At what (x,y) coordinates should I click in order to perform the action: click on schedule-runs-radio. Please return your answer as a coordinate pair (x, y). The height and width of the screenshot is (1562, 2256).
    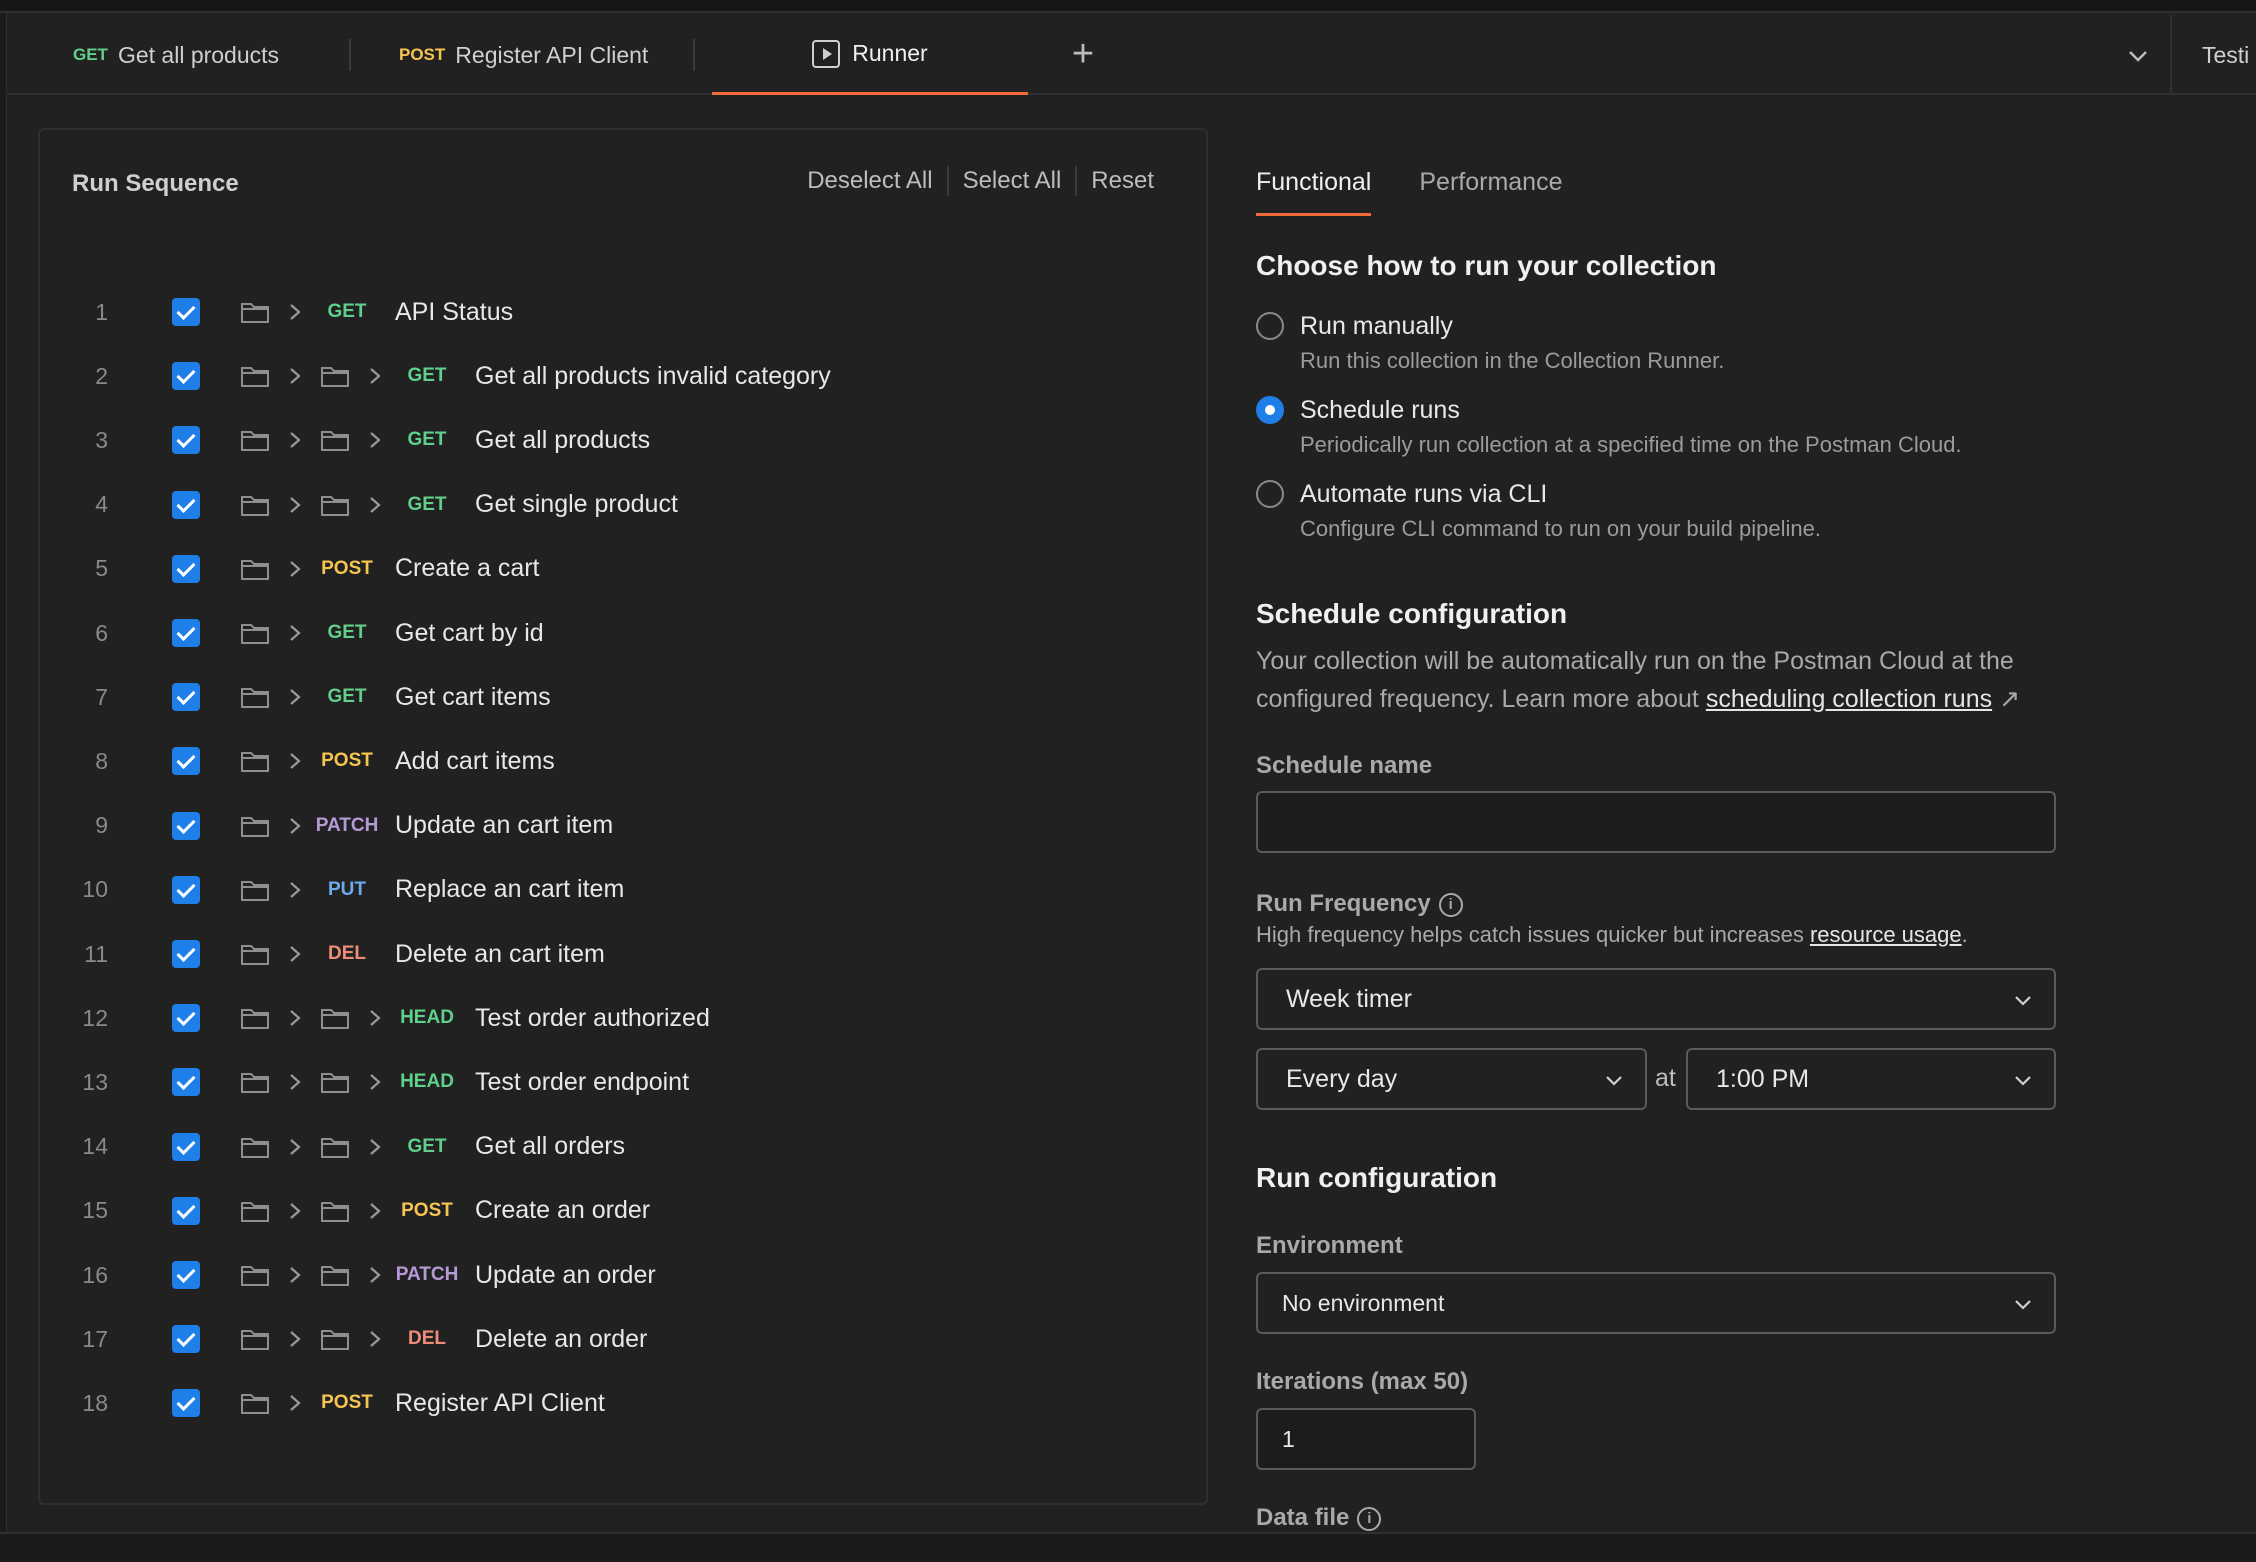
    Looking at the image, I should click on (1270, 410).